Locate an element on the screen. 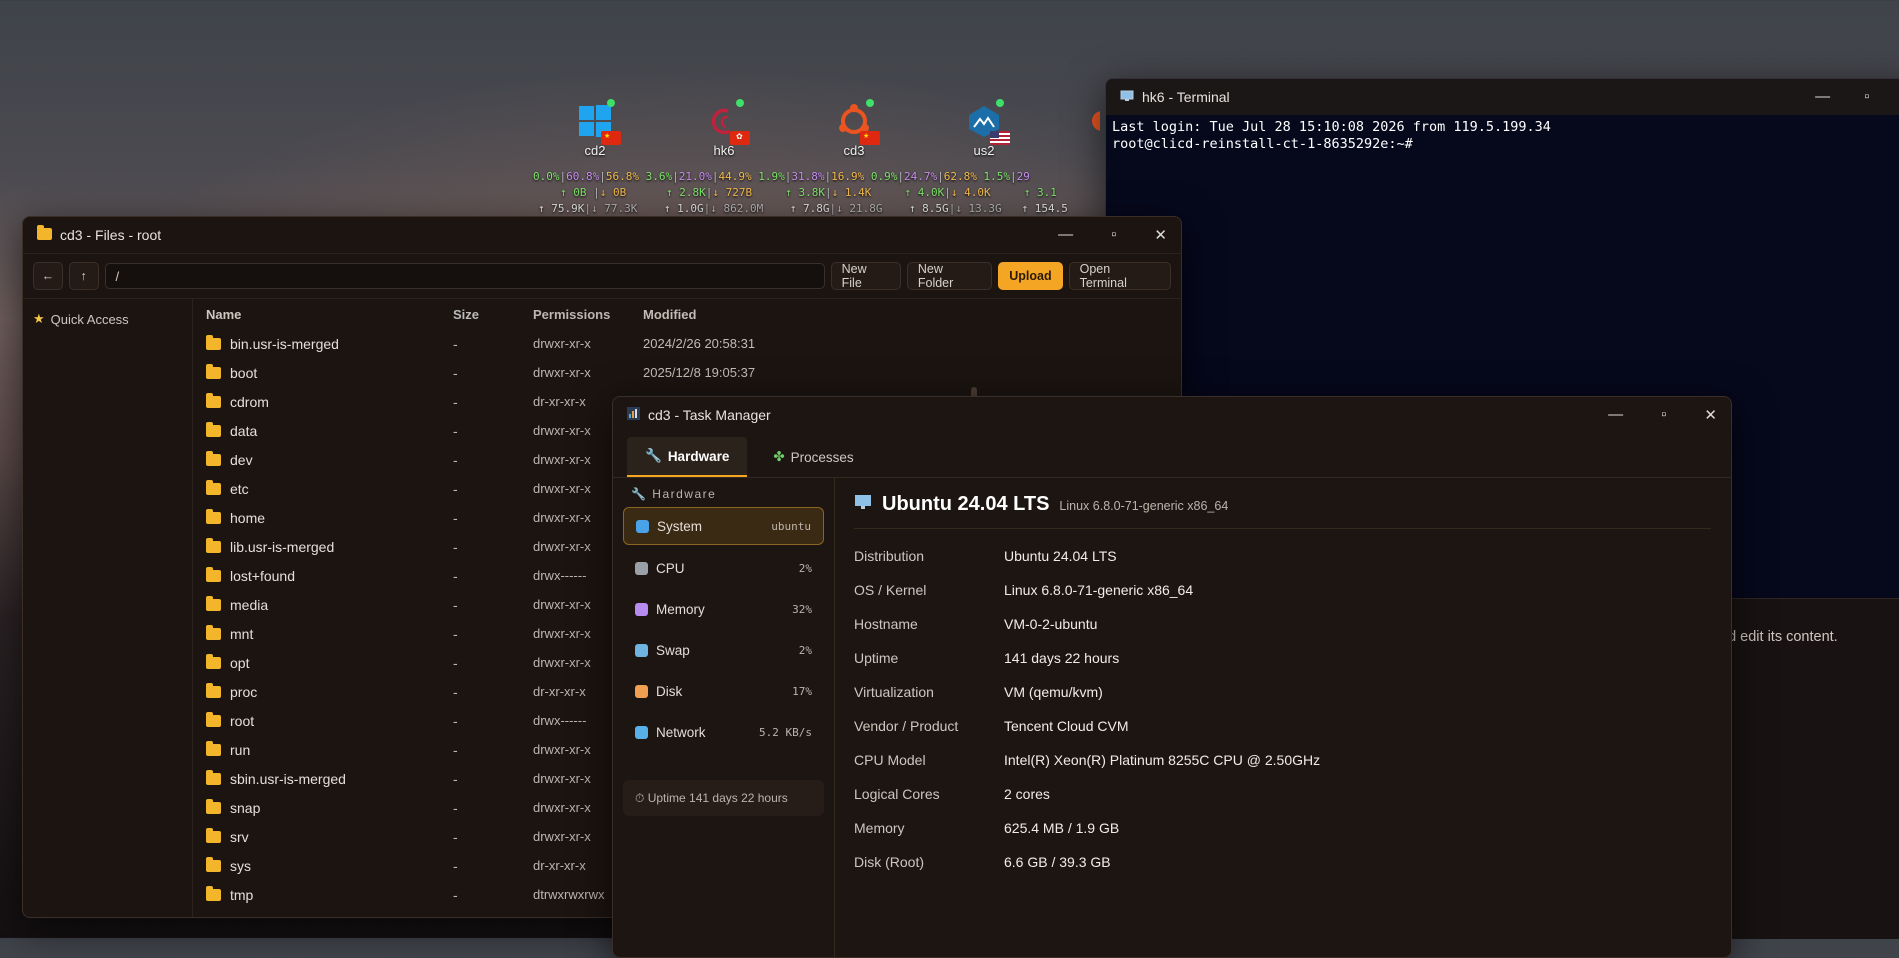 Image resolution: width=1899 pixels, height=958 pixels. sidebar-item-network: Network 5.2 KB/s is located at coordinates (723, 732).